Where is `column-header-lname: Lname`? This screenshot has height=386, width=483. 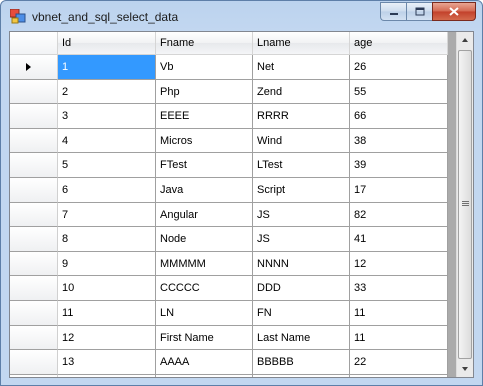
column-header-lname: Lname is located at coordinates (301, 43).